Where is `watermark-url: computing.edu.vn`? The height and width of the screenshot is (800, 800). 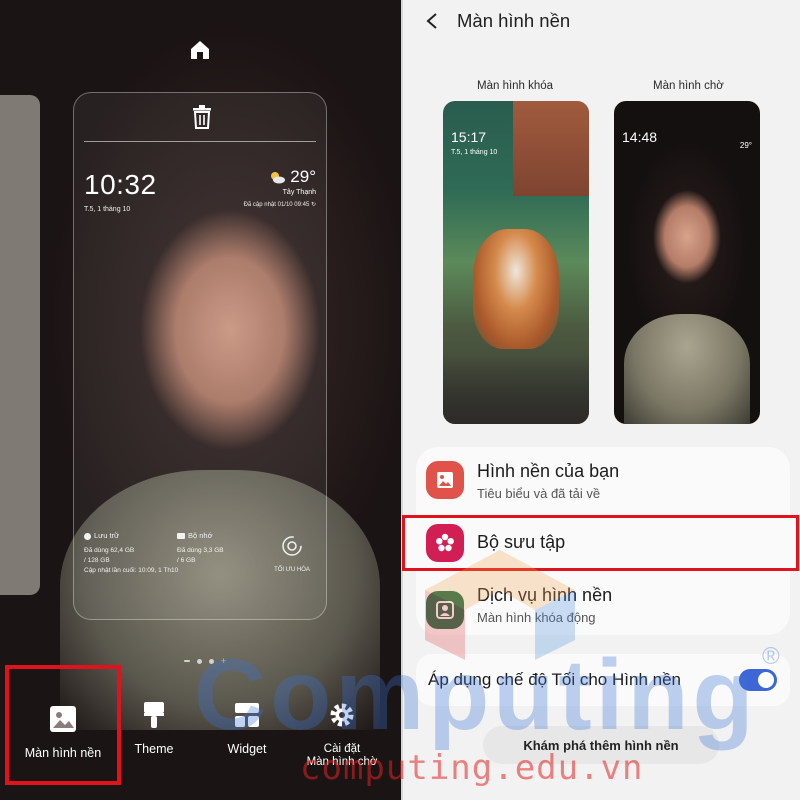 watermark-url: computing.edu.vn is located at coordinates (472, 768).